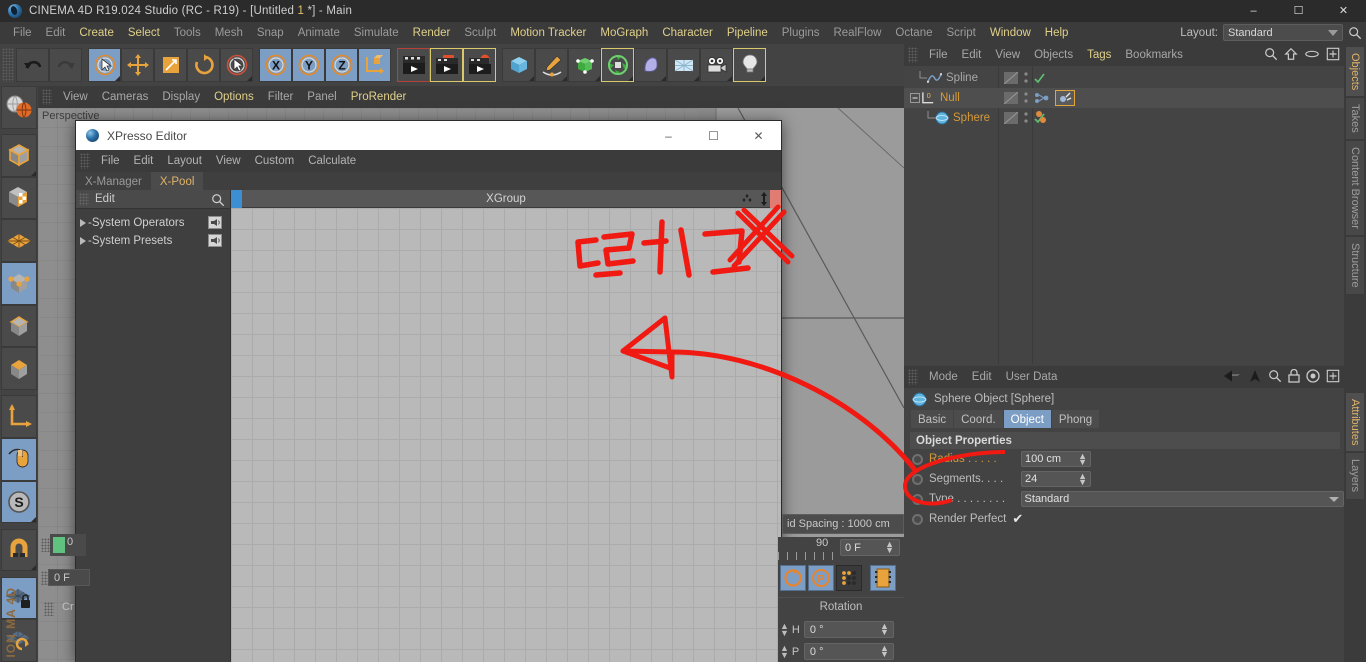  What do you see at coordinates (479, 65) in the screenshot?
I see `render-settings-button` at bounding box center [479, 65].